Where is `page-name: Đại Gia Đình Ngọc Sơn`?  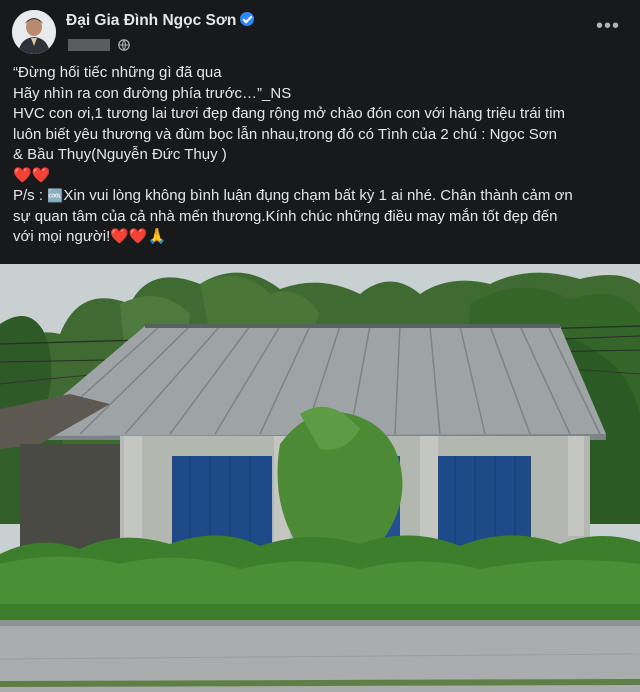
page-name: Đại Gia Đình Ngọc Sơn is located at coordinates (151, 20).